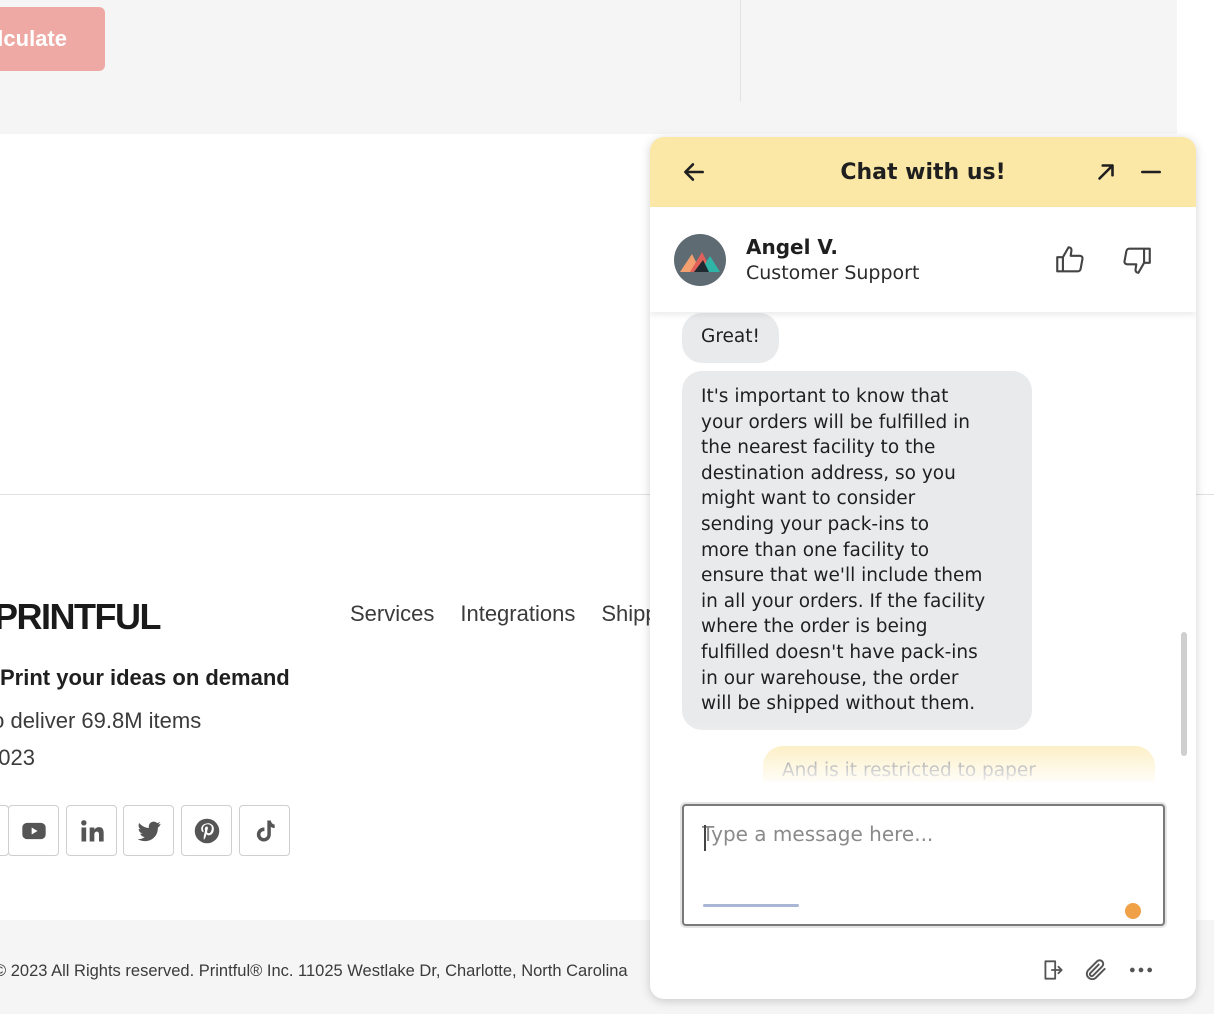  I want to click on message-composer, so click(923, 865).